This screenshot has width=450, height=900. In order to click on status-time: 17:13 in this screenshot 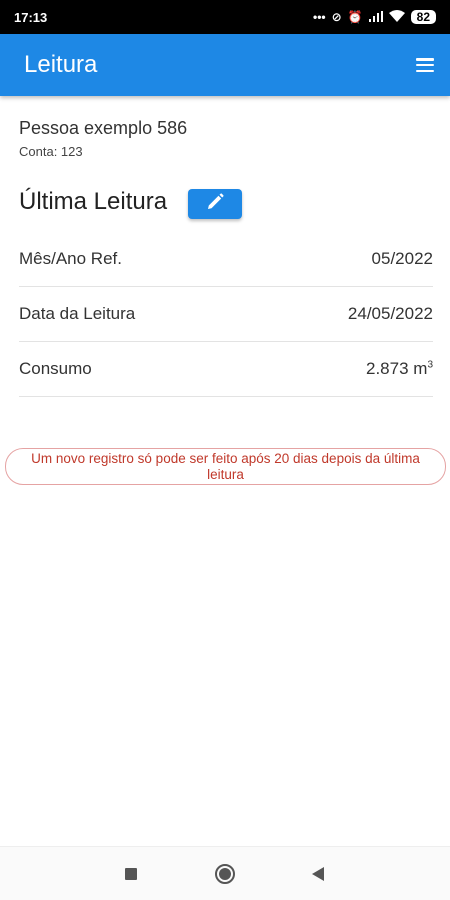, I will do `click(31, 17)`.